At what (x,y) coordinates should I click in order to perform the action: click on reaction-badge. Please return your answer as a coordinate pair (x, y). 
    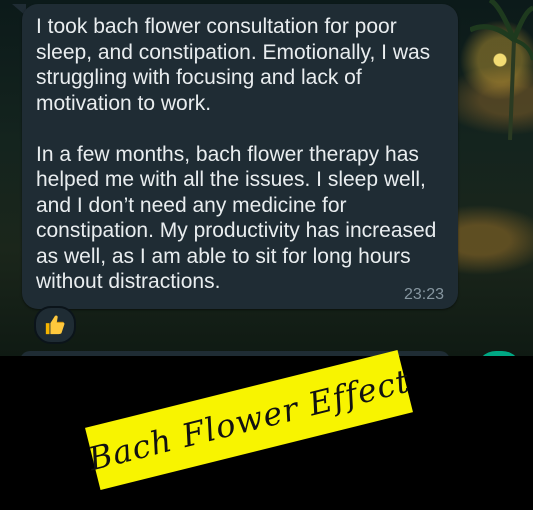
    Looking at the image, I should click on (55, 325).